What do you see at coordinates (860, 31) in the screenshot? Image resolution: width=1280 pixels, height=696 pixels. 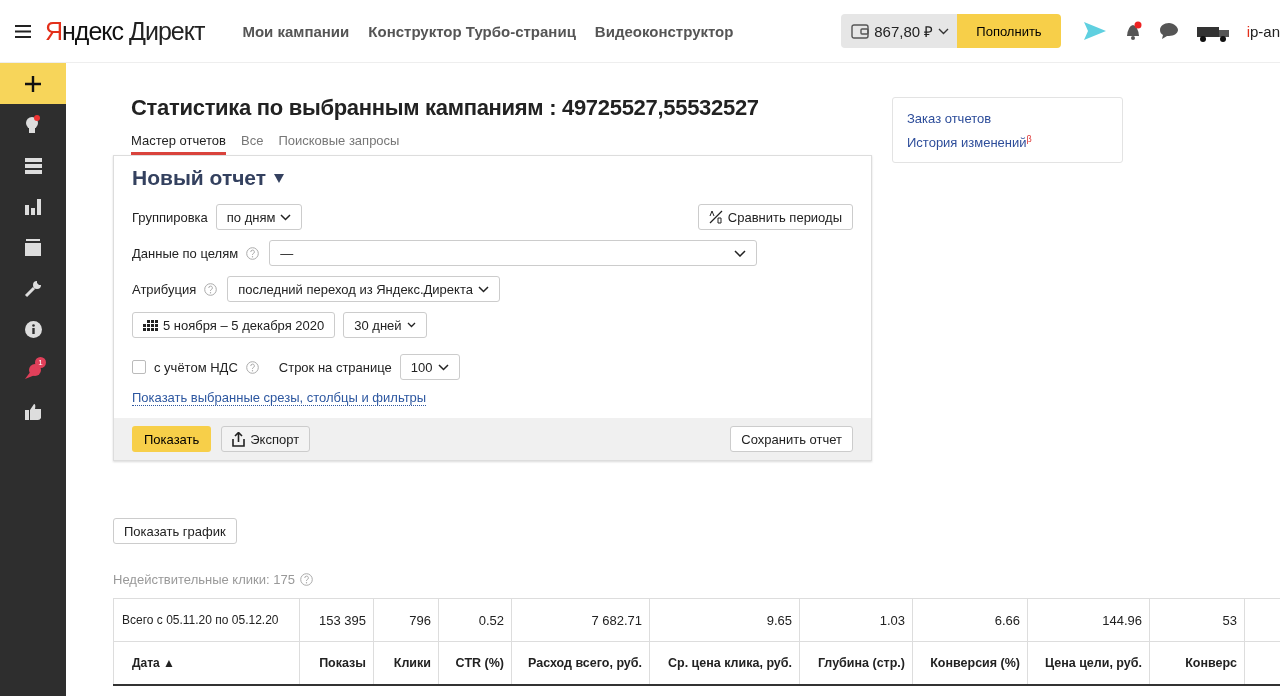 I see `wallet-icon` at bounding box center [860, 31].